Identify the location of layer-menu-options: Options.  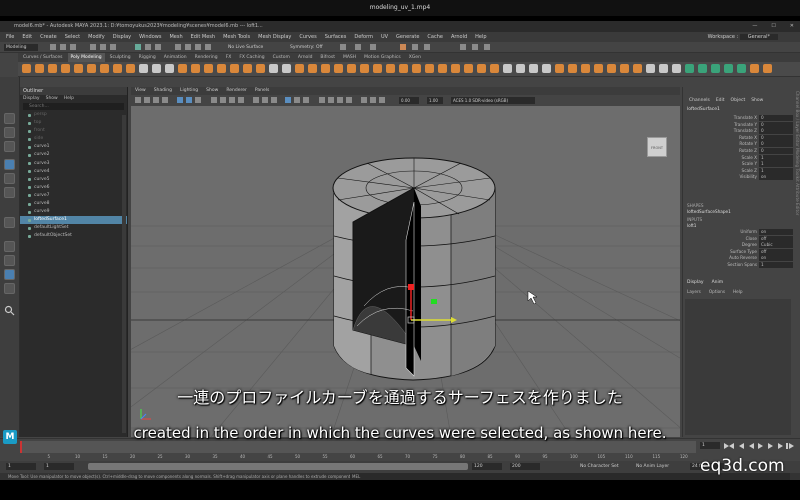
(717, 291).